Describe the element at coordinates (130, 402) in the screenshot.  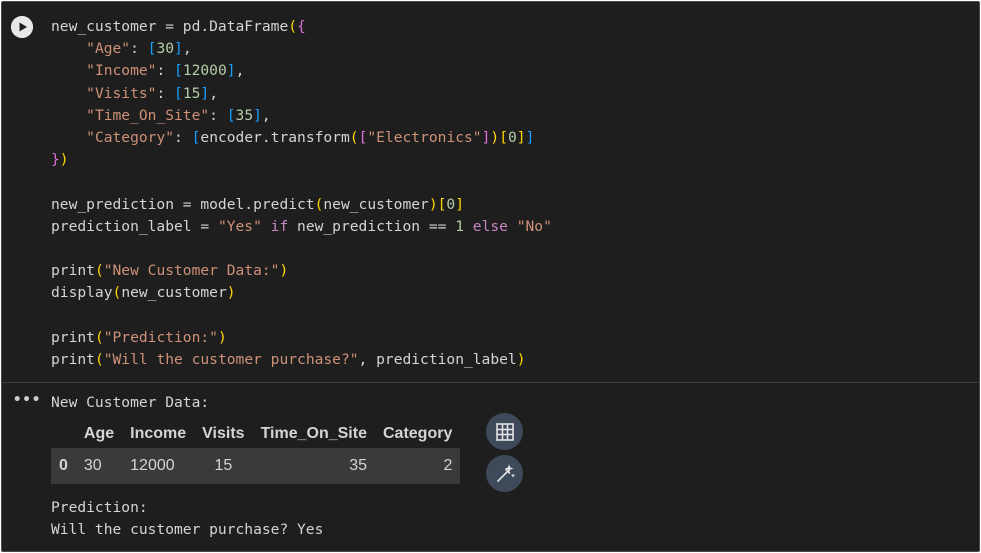
I see `output-header-text: New Customer Data:` at that location.